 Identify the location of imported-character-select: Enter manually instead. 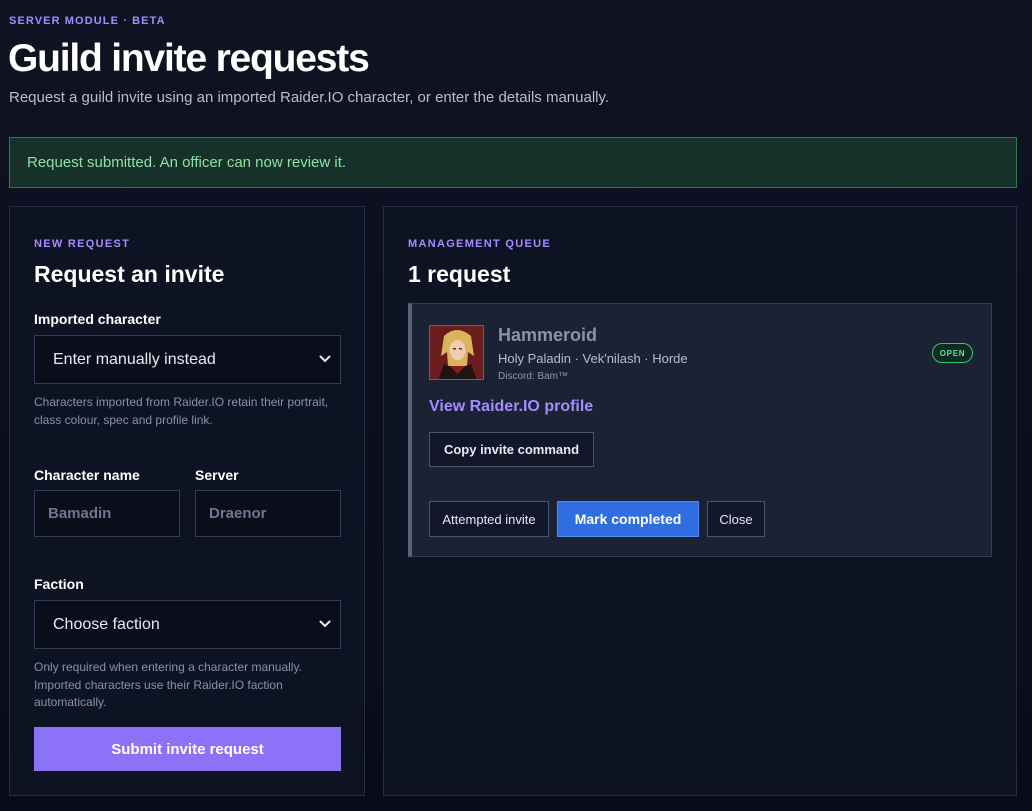
(187, 359).